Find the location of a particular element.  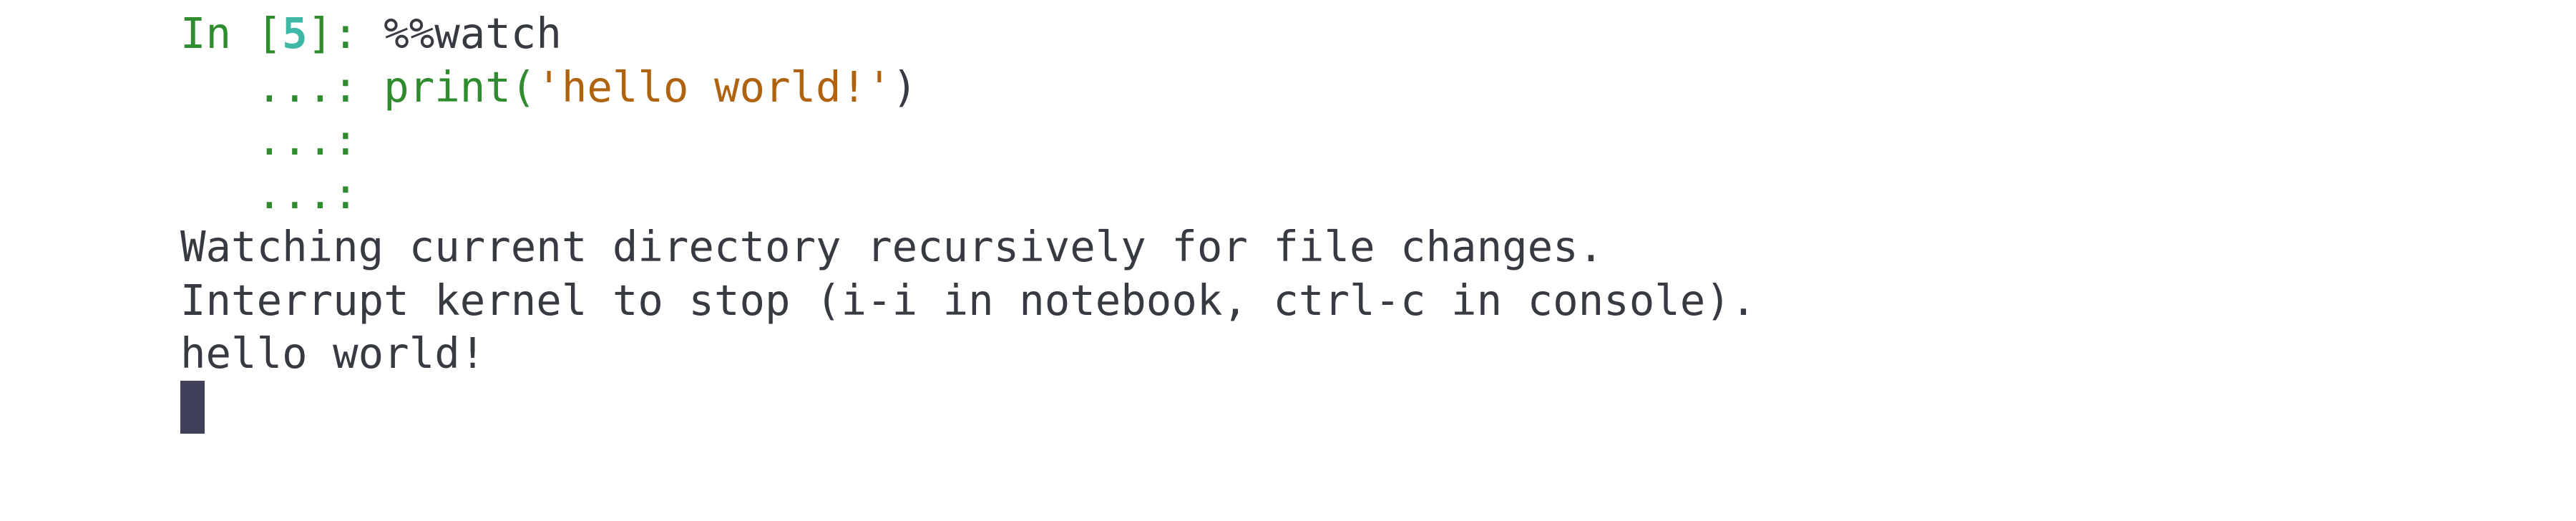

code-close-paren: ) is located at coordinates (905, 87).